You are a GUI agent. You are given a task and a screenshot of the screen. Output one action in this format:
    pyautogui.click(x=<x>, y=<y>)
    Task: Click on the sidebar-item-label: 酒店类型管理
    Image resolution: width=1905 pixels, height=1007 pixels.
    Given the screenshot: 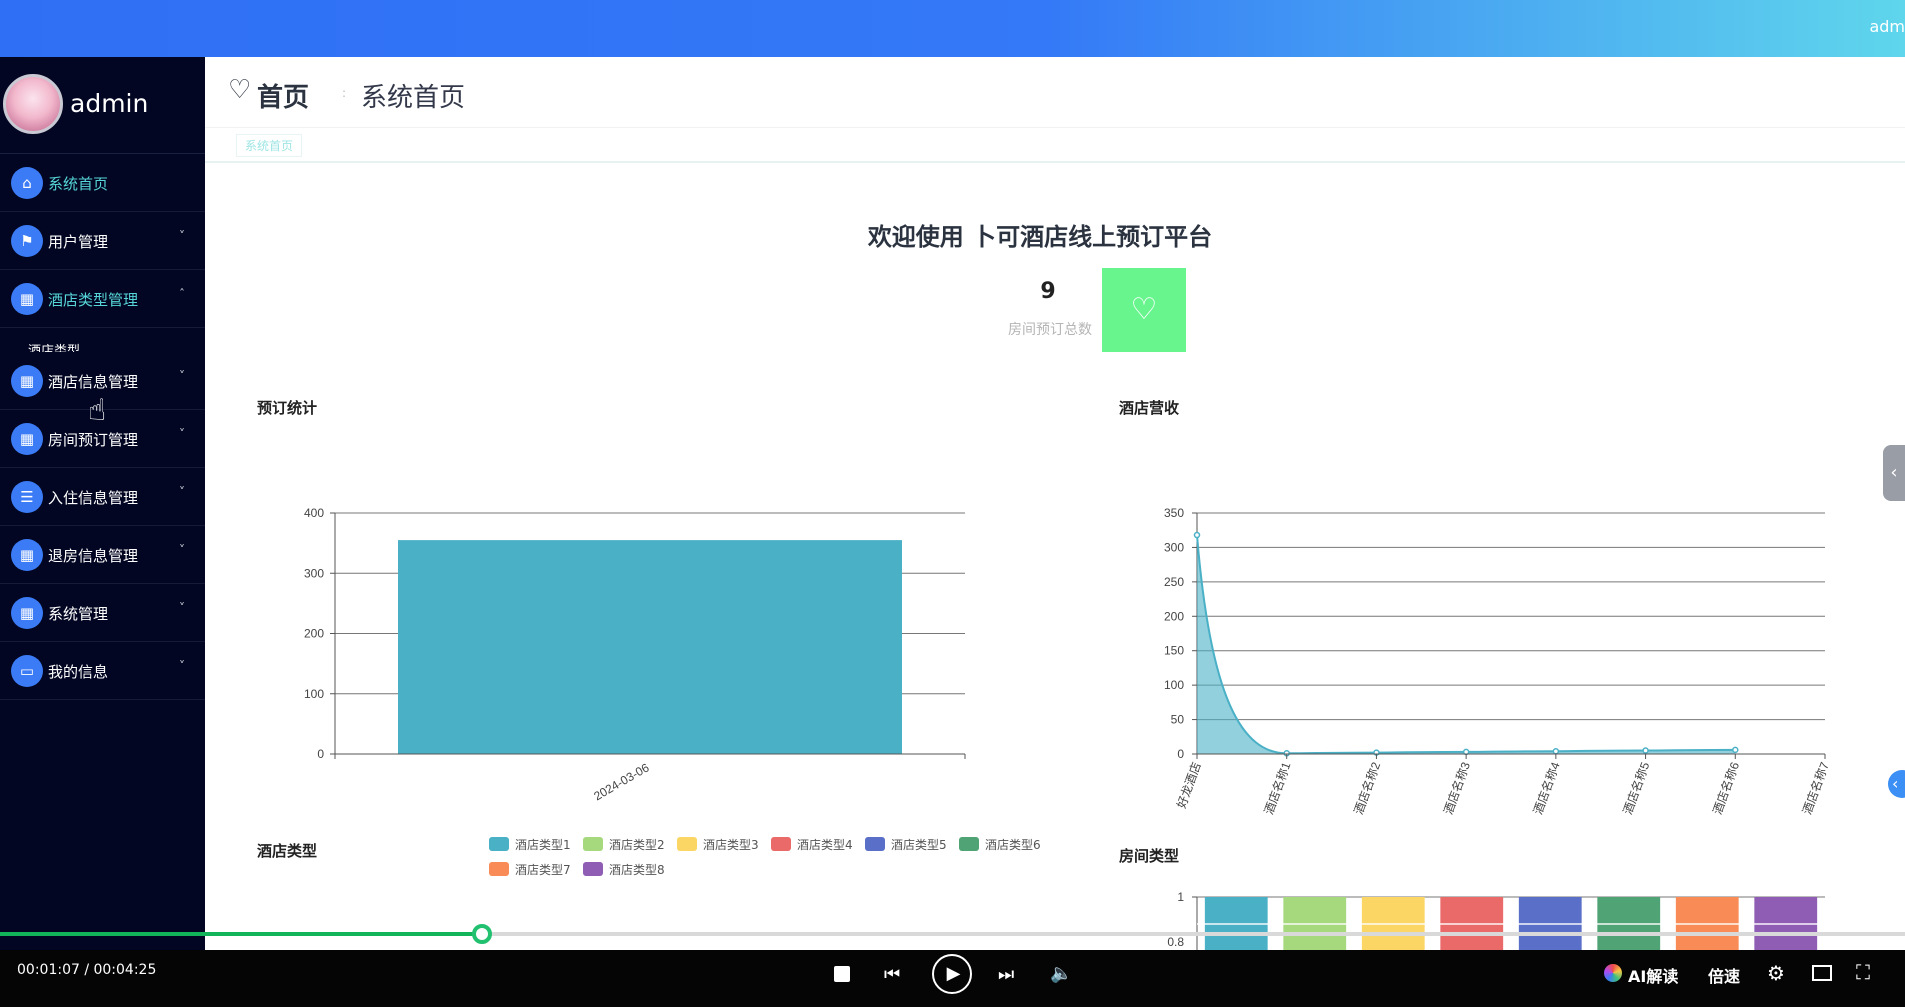 What is the action you would take?
    pyautogui.click(x=93, y=300)
    